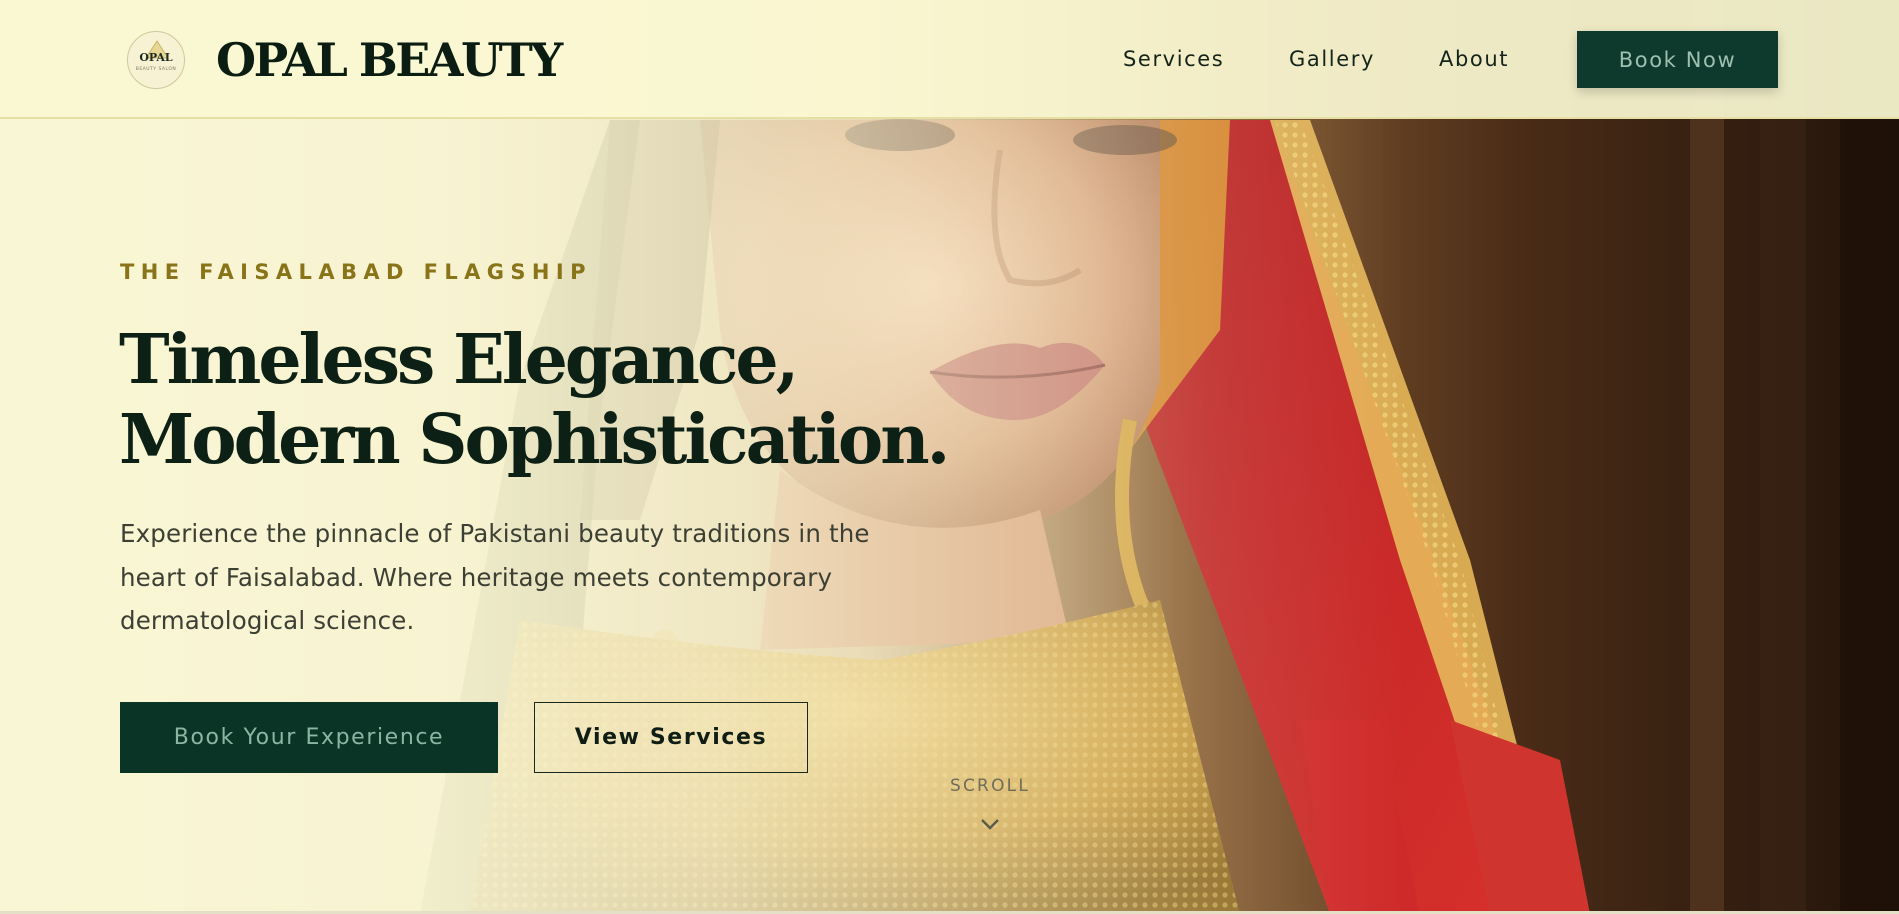 This screenshot has width=1899, height=914. What do you see at coordinates (1173, 59) in the screenshot?
I see `nav-link-services: Services` at bounding box center [1173, 59].